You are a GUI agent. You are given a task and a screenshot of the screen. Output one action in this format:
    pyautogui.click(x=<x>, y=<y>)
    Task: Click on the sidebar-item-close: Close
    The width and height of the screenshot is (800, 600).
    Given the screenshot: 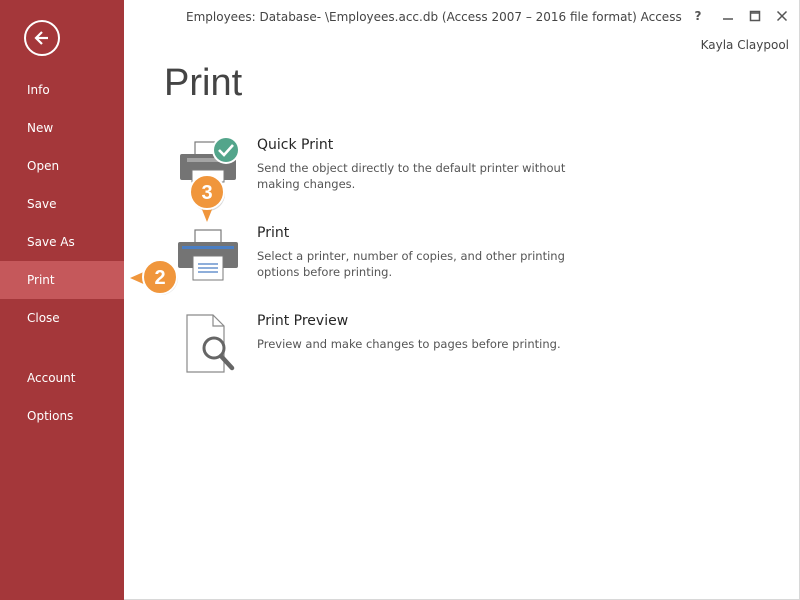 What is the action you would take?
    pyautogui.click(x=62, y=318)
    